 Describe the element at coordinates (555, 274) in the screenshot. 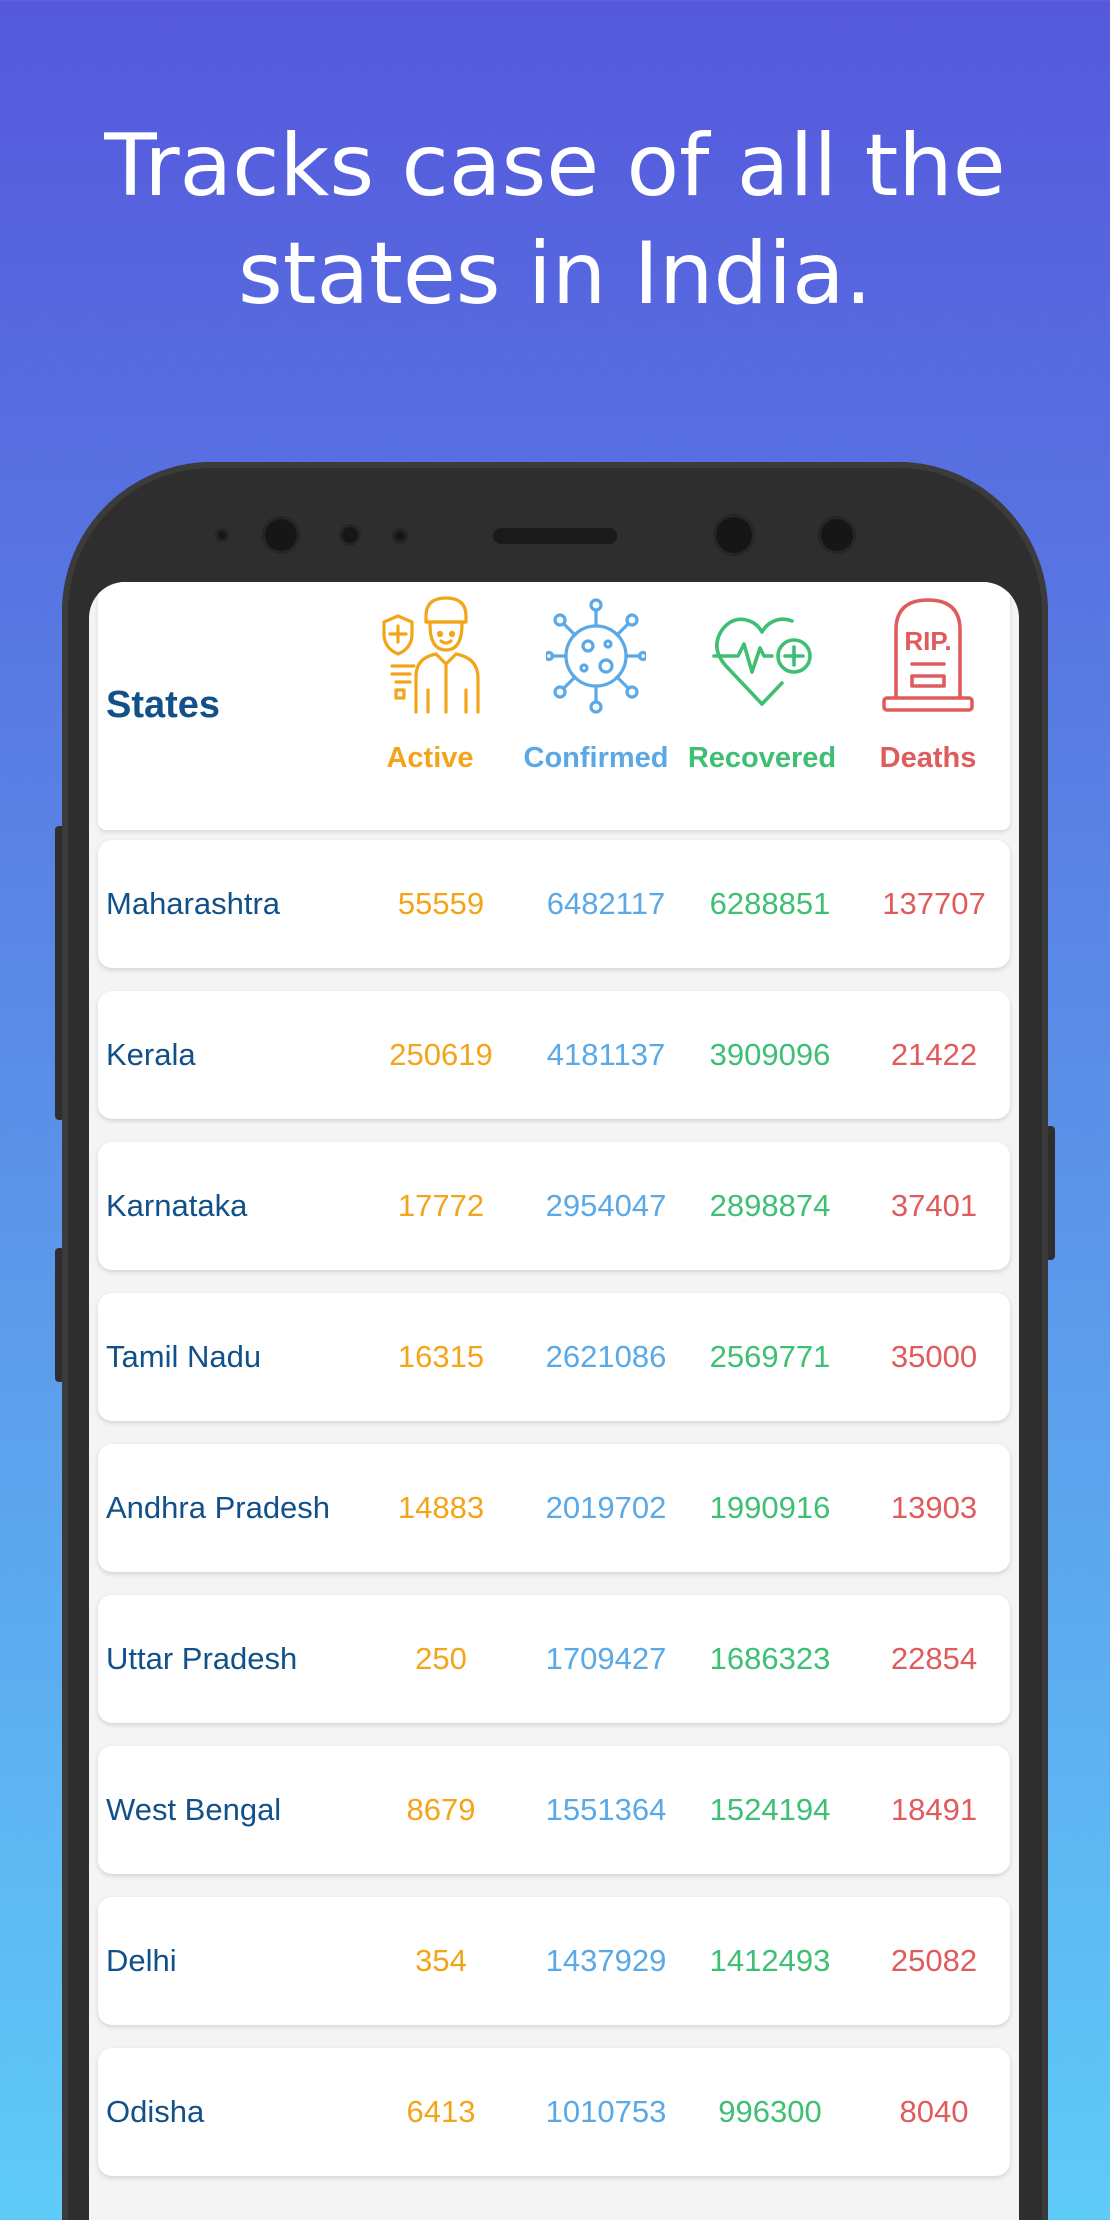

I see `promo-headline-line-2: states in India.` at that location.